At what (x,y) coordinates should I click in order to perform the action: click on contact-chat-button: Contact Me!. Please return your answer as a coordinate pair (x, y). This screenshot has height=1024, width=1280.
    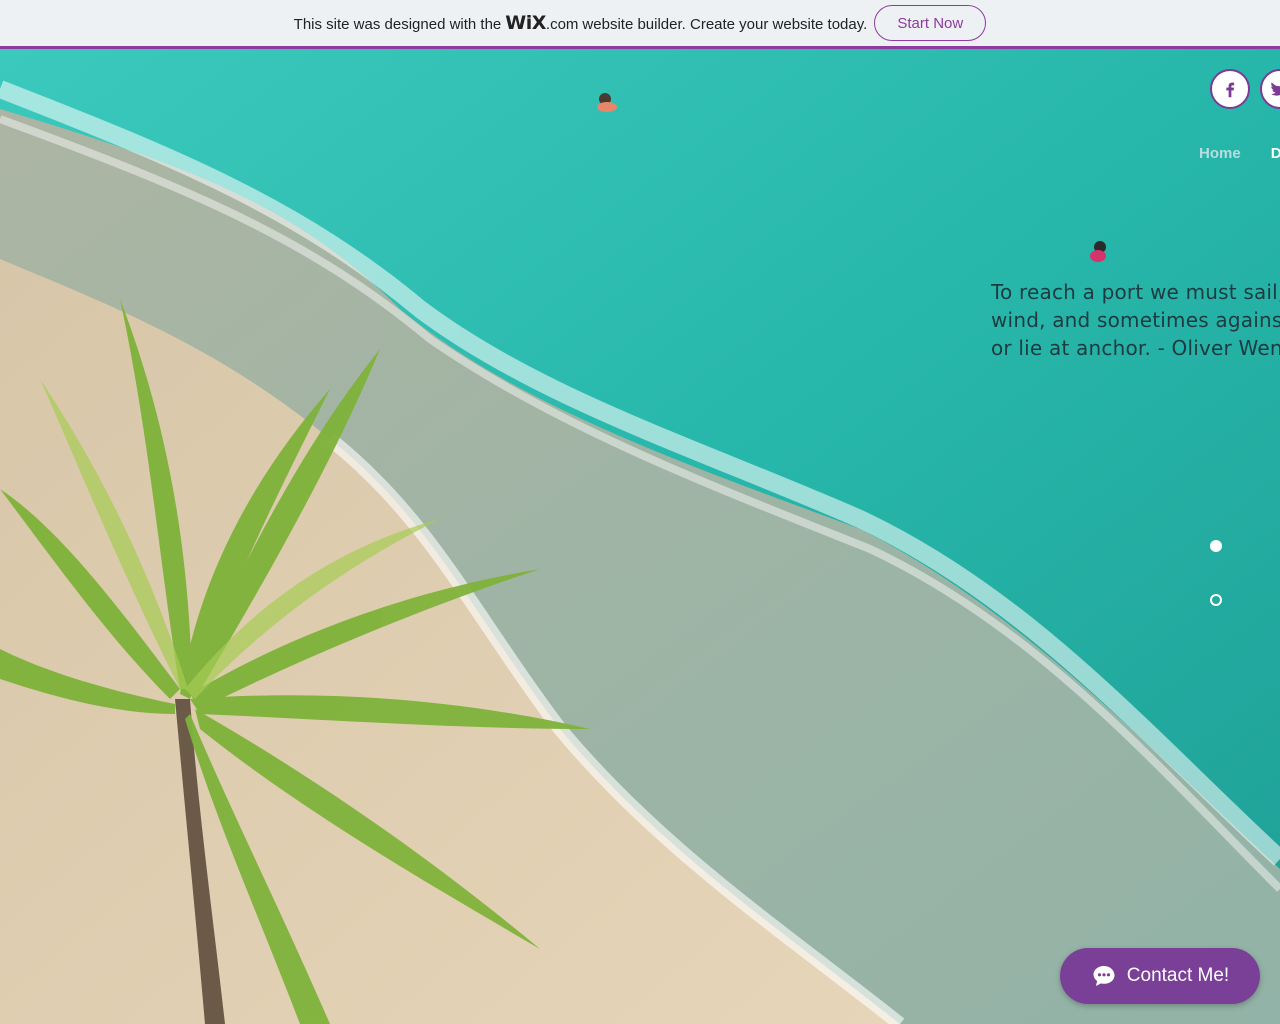
    Looking at the image, I should click on (1160, 976).